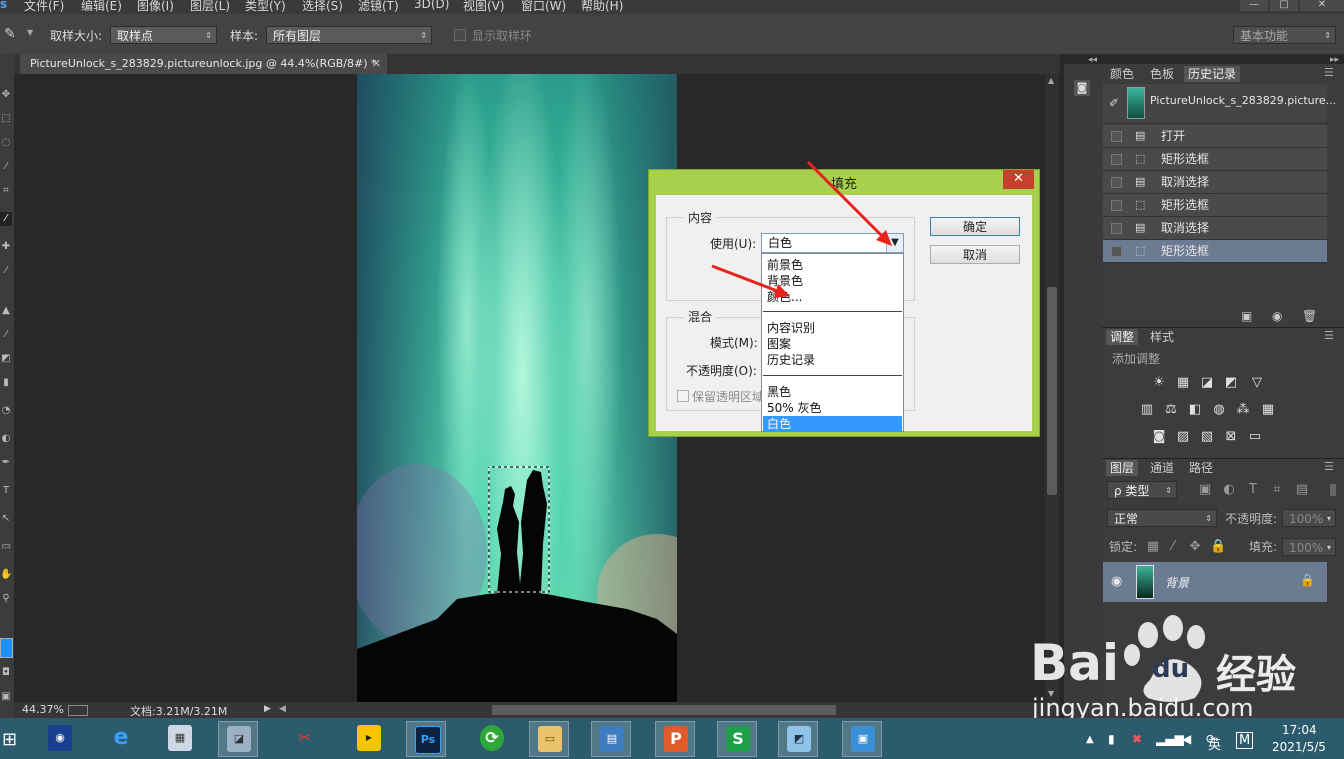 The height and width of the screenshot is (759, 1344). What do you see at coordinates (1114, 103) in the screenshot?
I see `history-brush-source-icon: ✐` at bounding box center [1114, 103].